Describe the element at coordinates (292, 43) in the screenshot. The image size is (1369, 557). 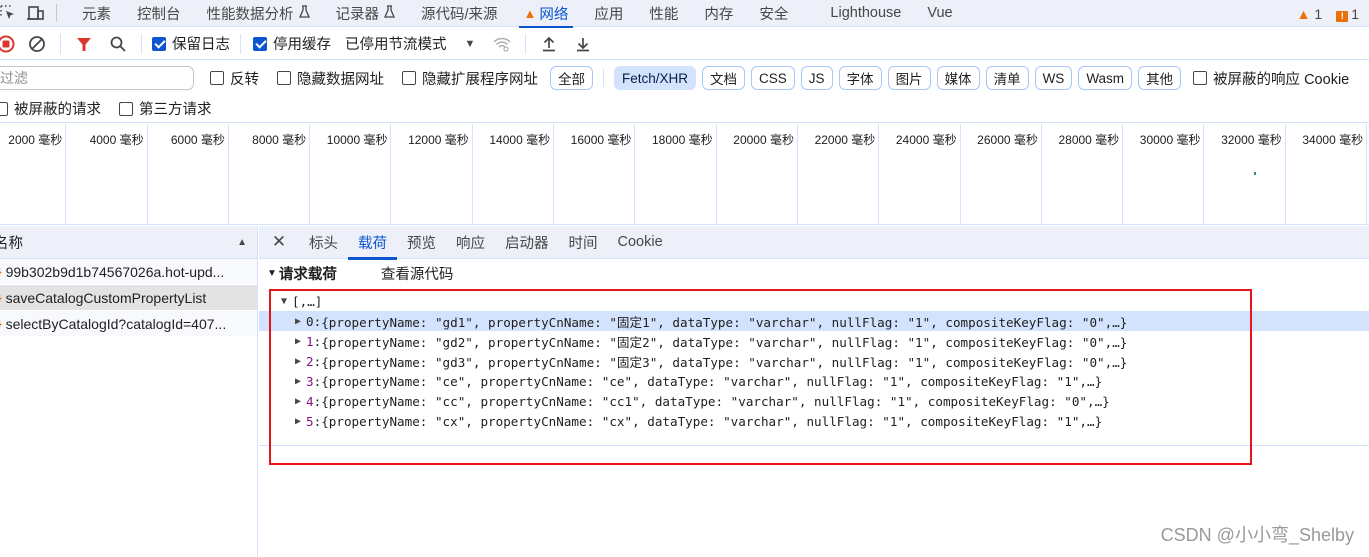
I see `disable-cache-checkbox: 停用缓存` at that location.